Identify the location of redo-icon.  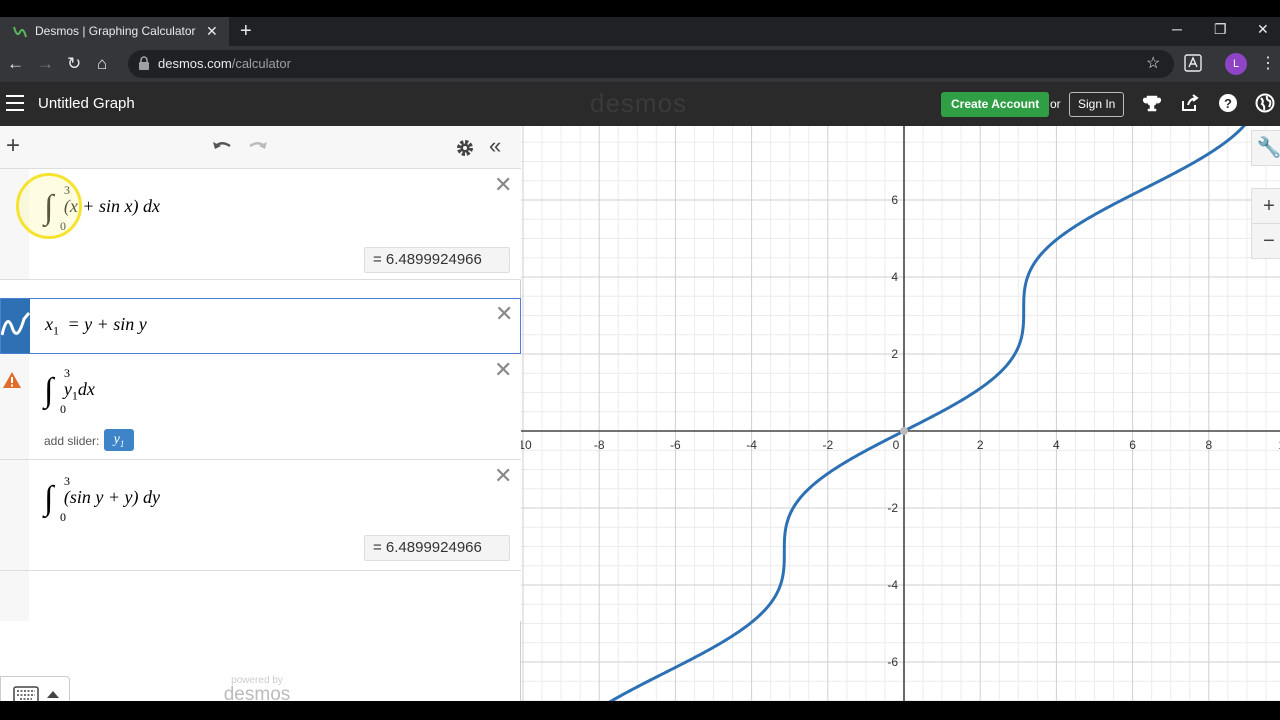
(258, 147).